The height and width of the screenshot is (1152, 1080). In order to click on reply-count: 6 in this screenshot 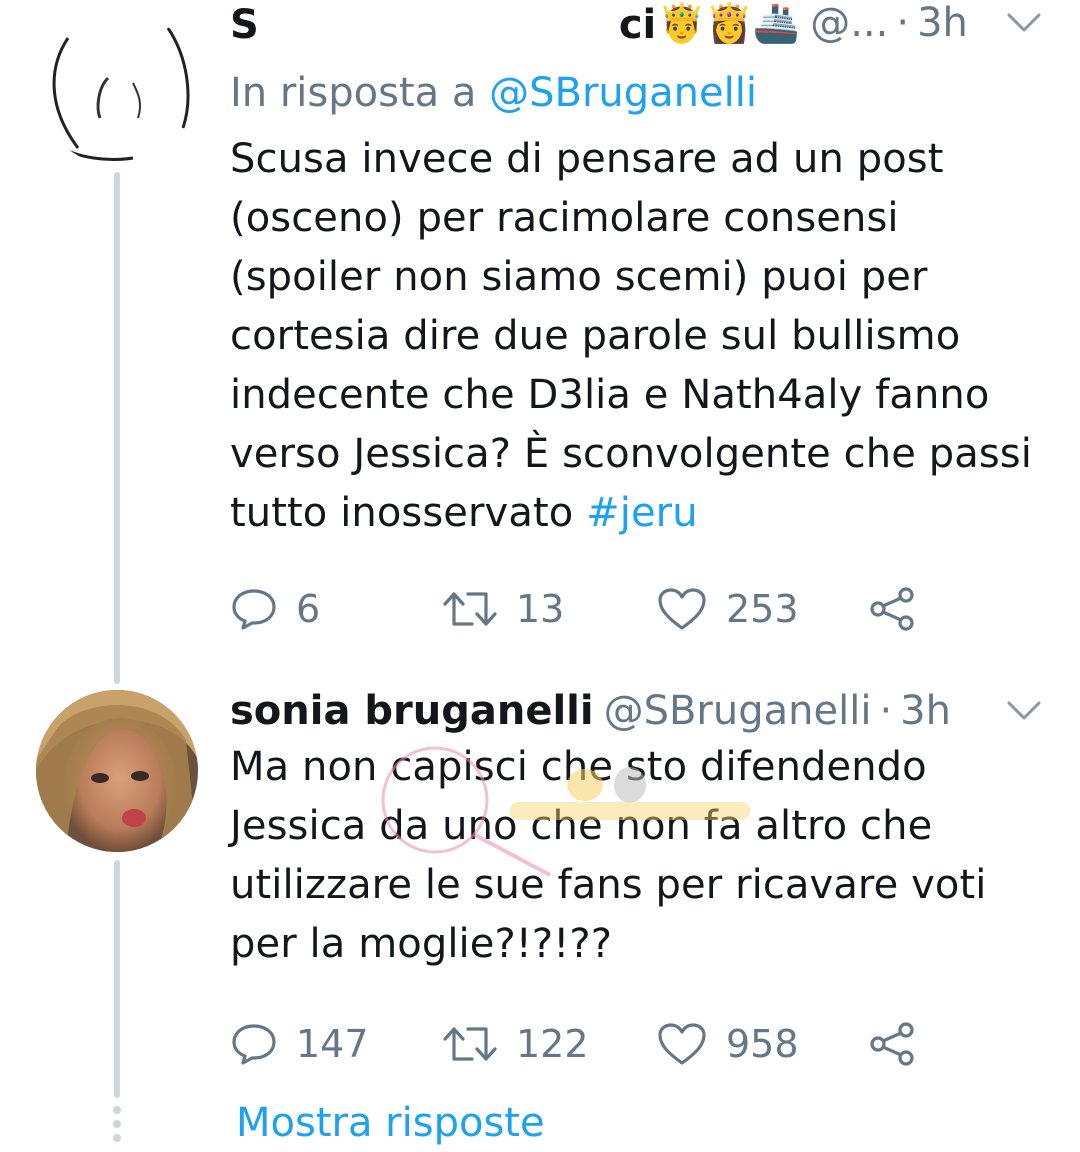, I will do `click(308, 609)`.